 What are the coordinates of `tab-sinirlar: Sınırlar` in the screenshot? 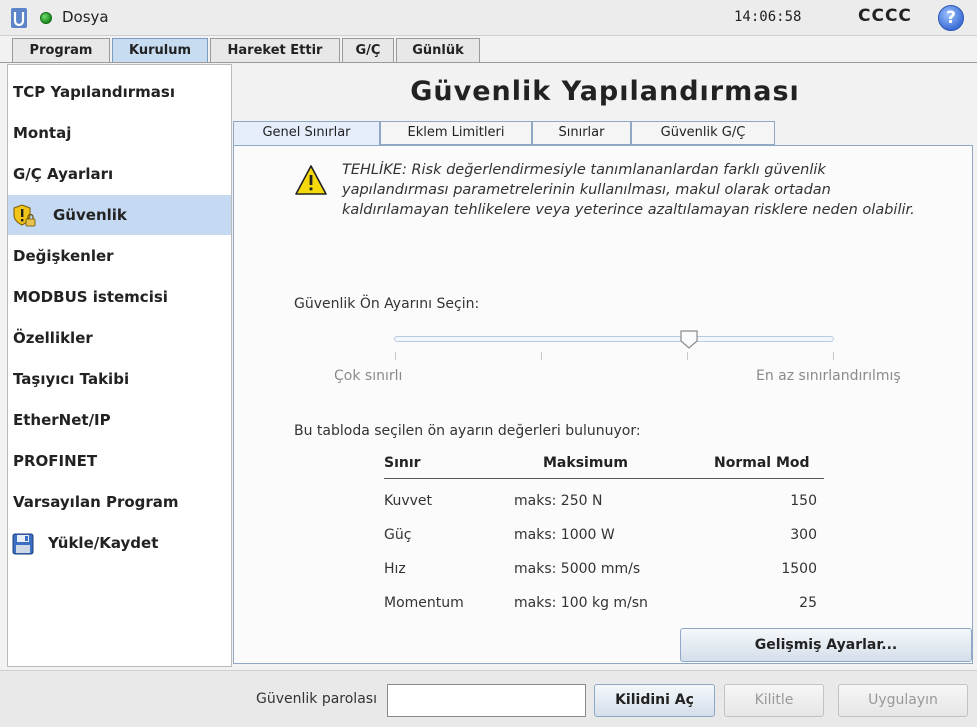 It's located at (581, 133).